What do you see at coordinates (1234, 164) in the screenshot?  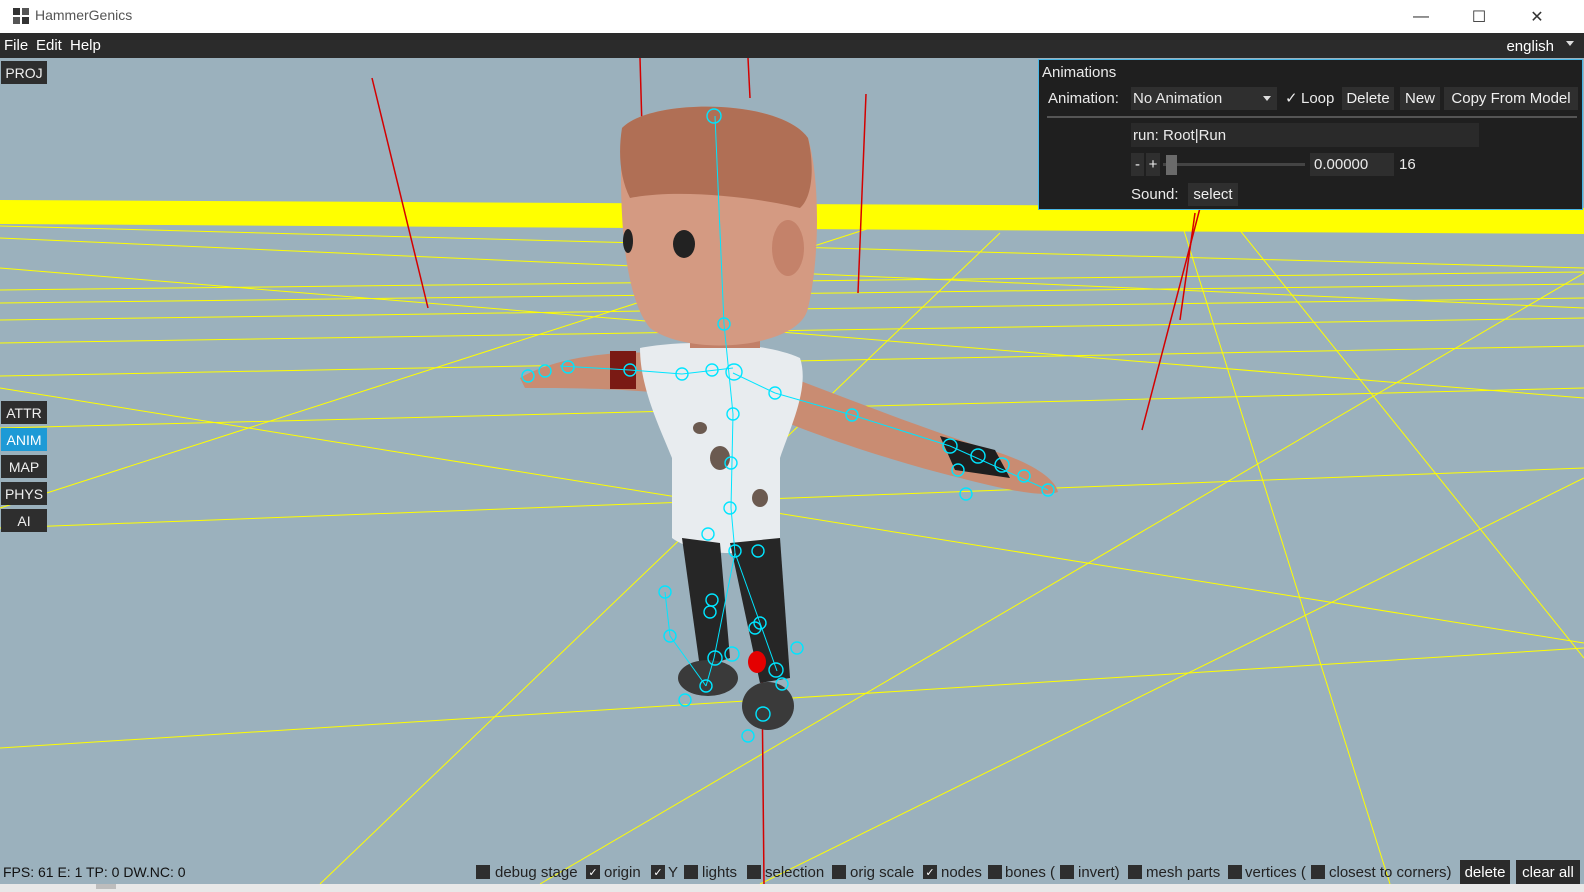 I see `time-slider-track` at bounding box center [1234, 164].